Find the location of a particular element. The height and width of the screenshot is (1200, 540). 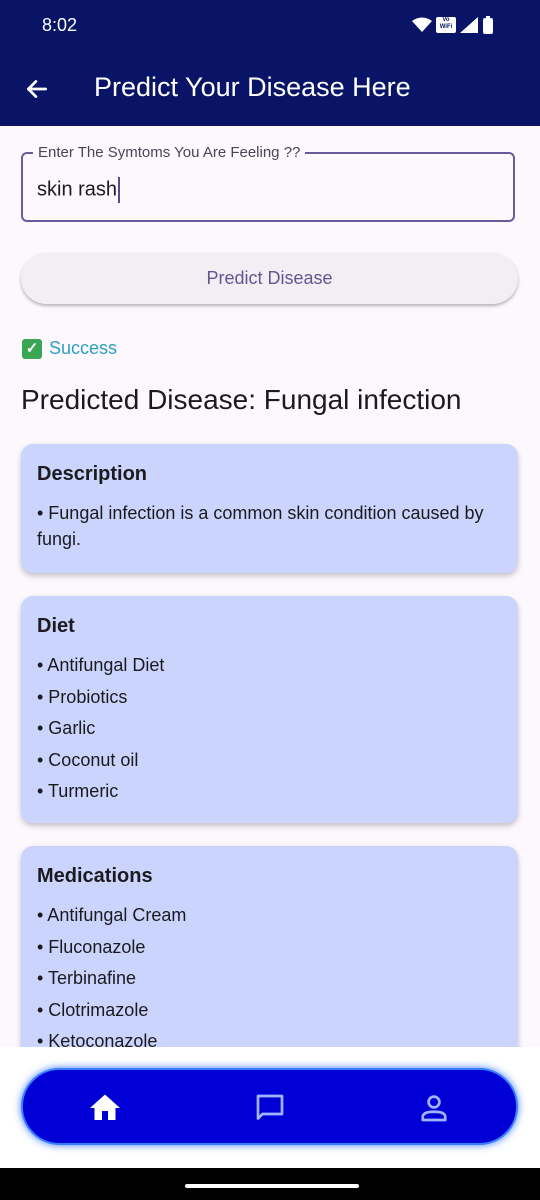

description-card-title: Description is located at coordinates (92, 474).